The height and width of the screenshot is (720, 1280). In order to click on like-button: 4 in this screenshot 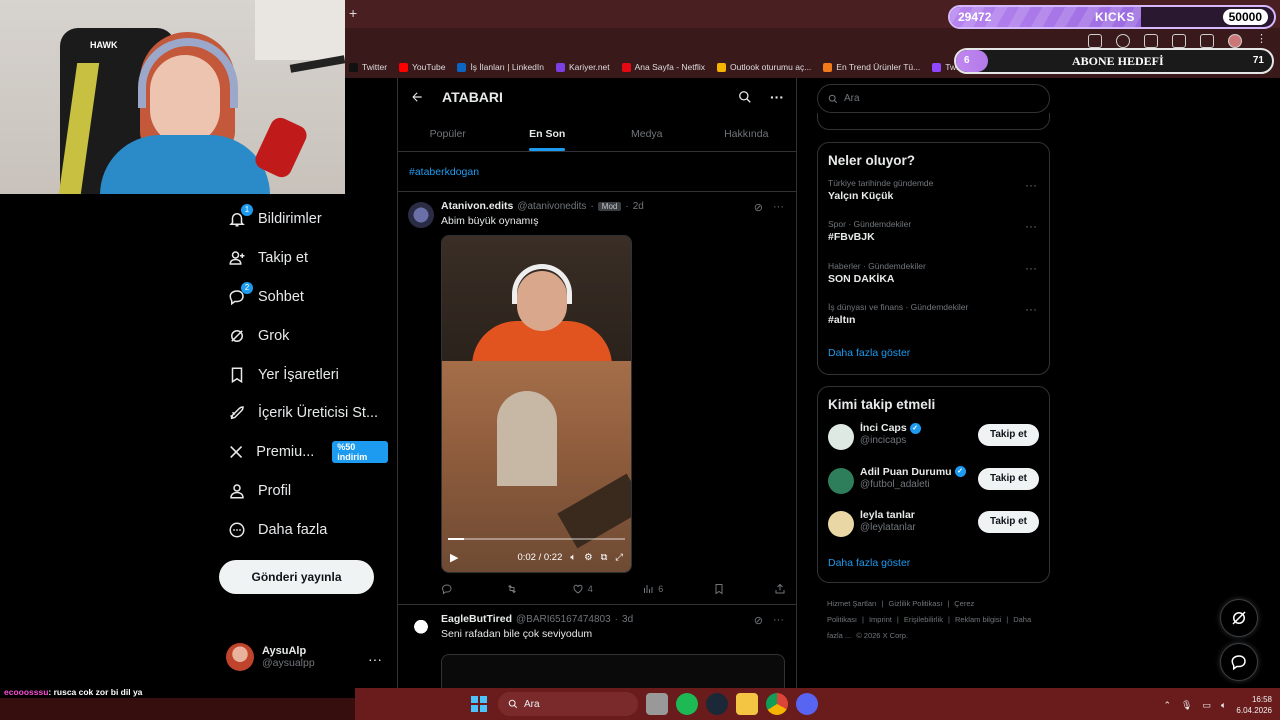, I will do `click(582, 589)`.